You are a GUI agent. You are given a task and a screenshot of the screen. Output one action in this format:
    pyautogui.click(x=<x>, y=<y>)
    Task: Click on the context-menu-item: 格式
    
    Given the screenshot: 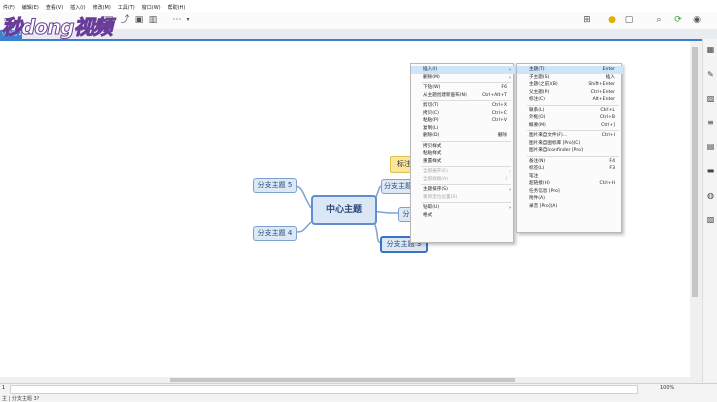 What is the action you would take?
    pyautogui.click(x=463, y=216)
    